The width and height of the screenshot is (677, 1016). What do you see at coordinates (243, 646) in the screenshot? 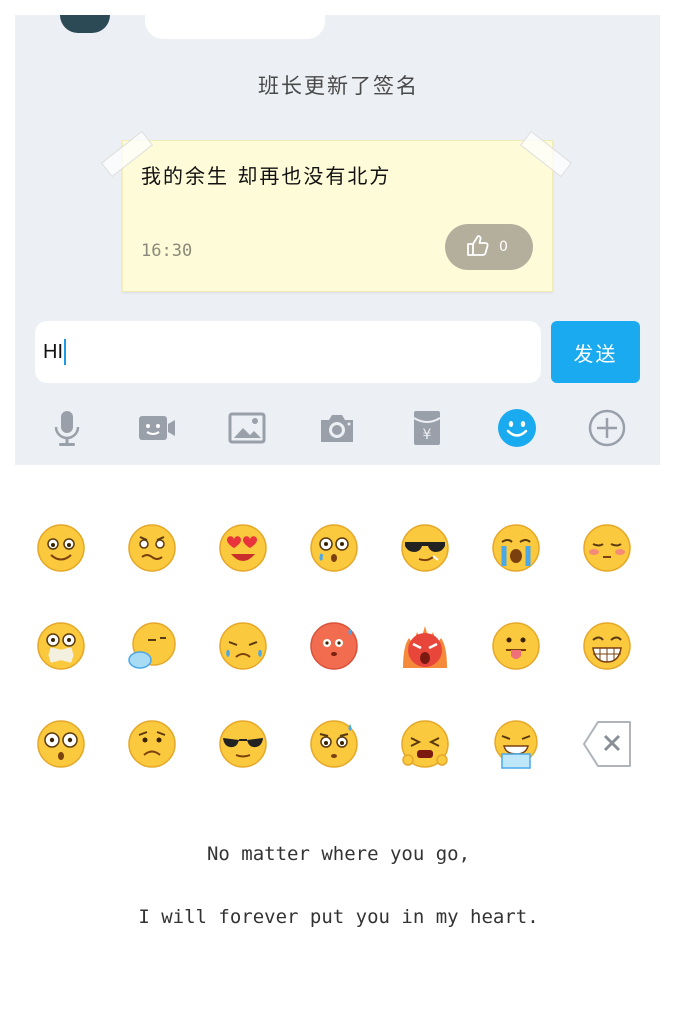
I see `tearful-emoji` at bounding box center [243, 646].